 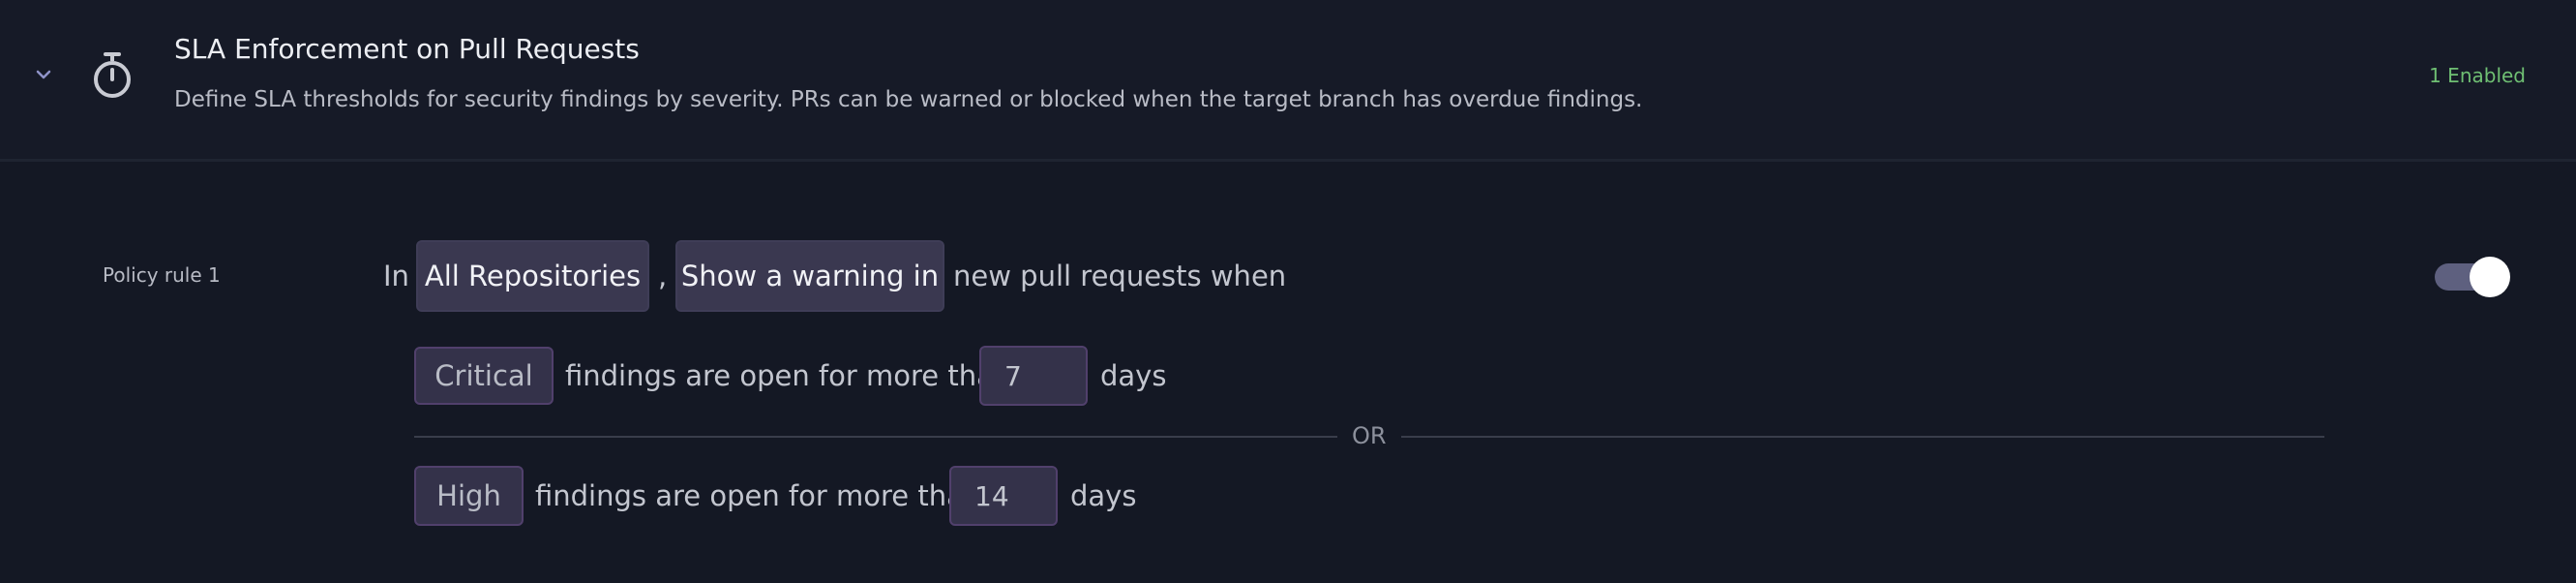 I want to click on rule-suffix-text: new pull requests when, so click(x=1120, y=276).